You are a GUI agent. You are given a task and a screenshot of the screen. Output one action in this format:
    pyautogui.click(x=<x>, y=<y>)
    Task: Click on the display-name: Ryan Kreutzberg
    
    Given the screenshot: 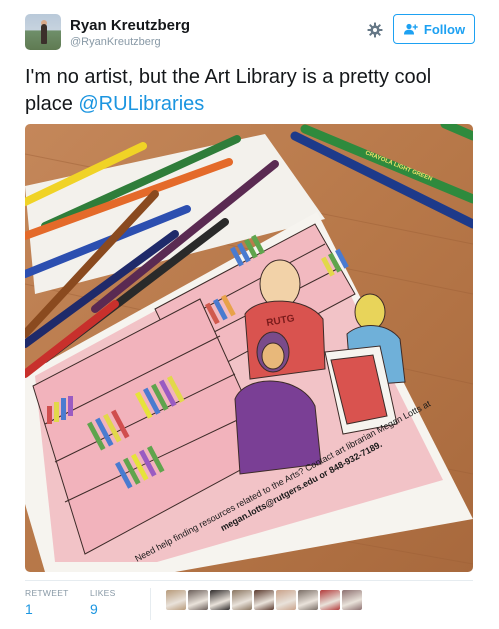 What is the action you would take?
    pyautogui.click(x=130, y=25)
    